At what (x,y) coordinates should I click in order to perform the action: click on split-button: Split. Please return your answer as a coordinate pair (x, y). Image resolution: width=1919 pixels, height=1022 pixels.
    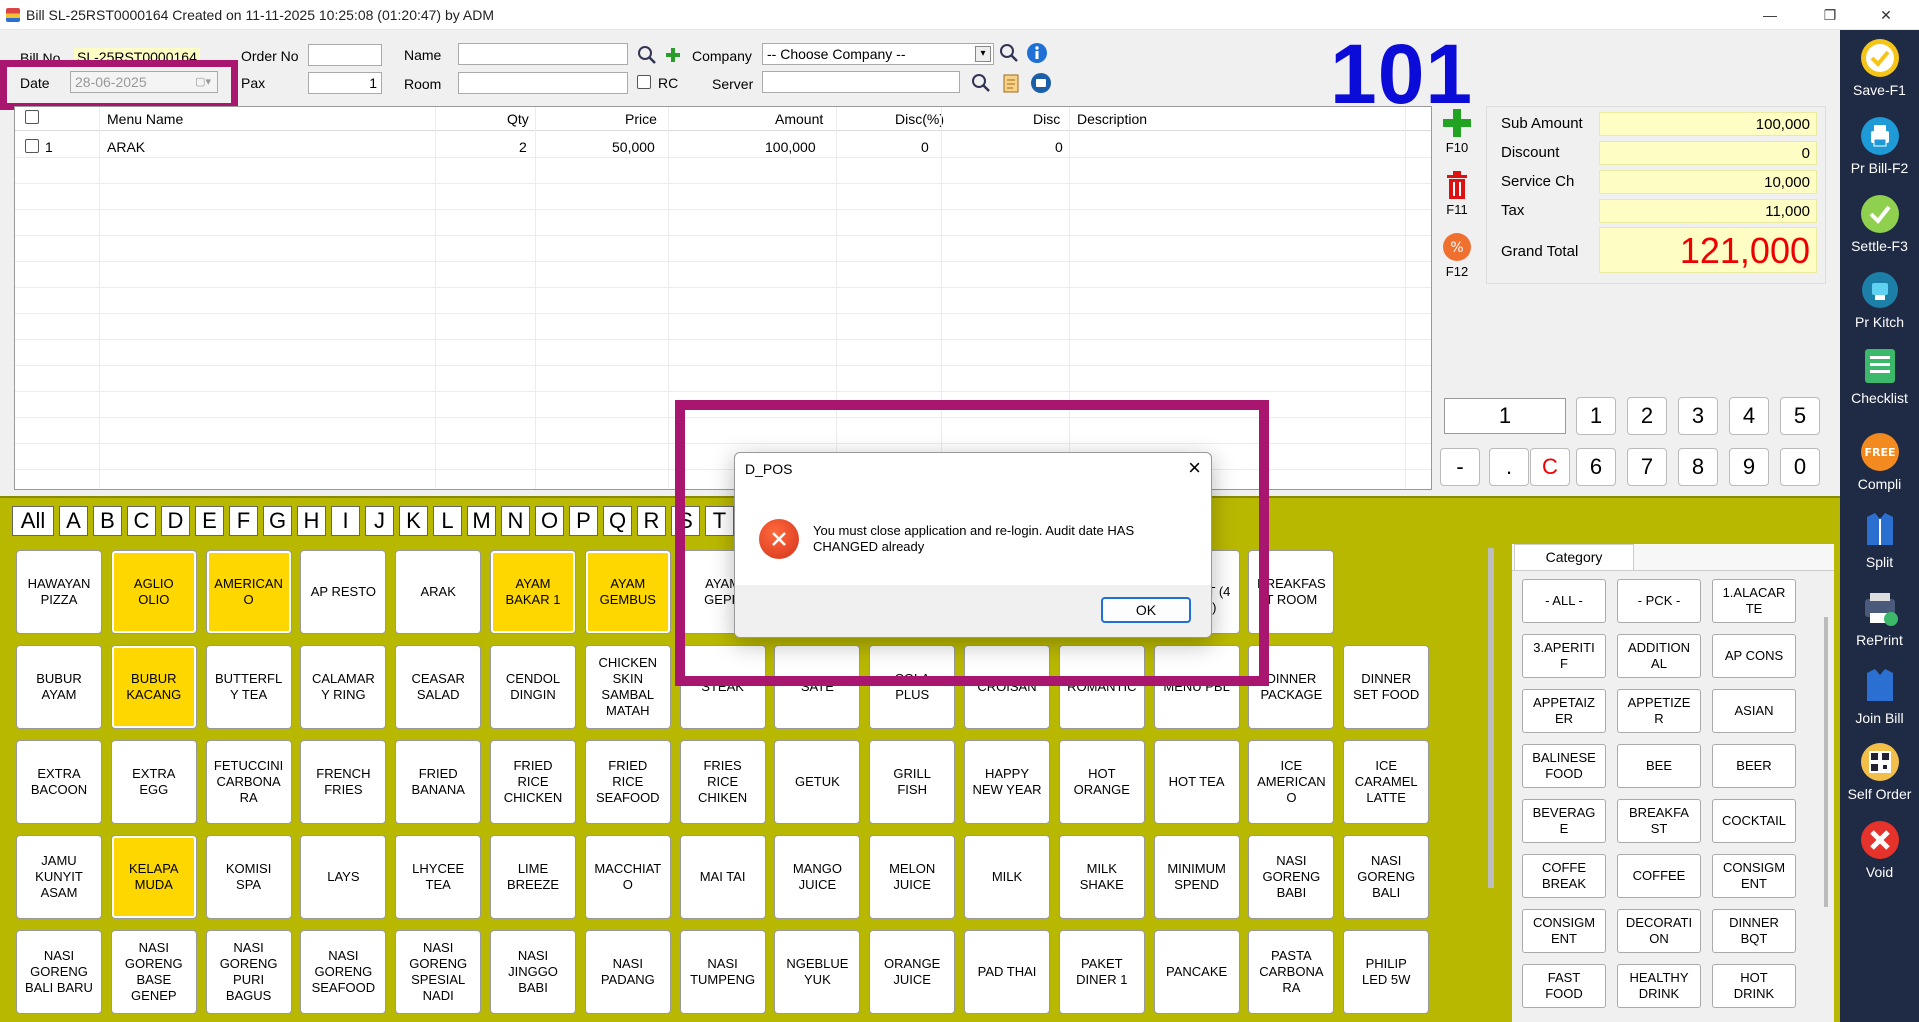
    Looking at the image, I should click on (1879, 539).